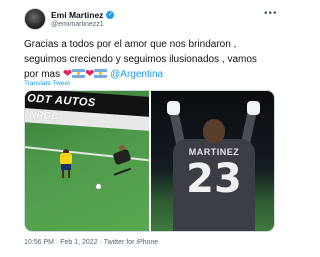 The width and height of the screenshot is (320, 257). Describe the element at coordinates (214, 131) in the screenshot. I see `goalkeeper-head` at that location.